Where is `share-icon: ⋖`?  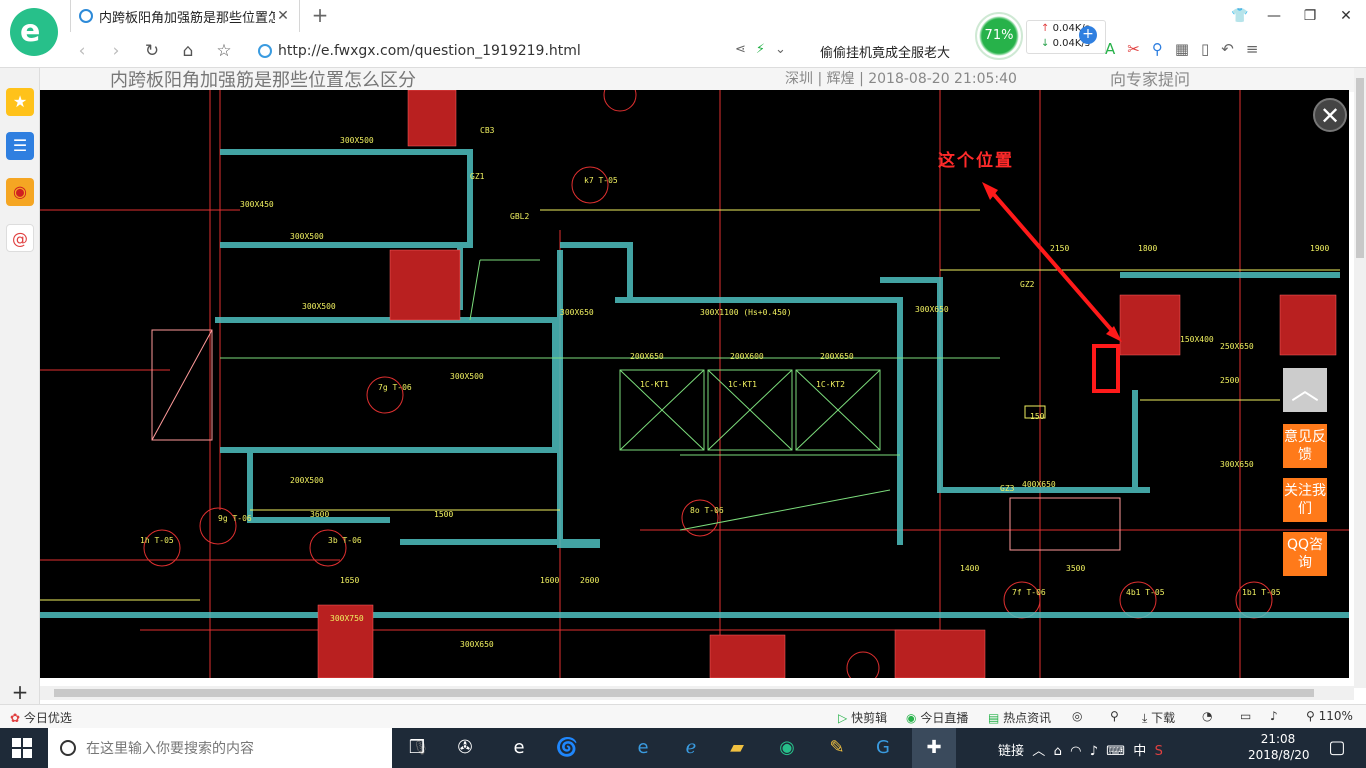 share-icon: ⋖ is located at coordinates (740, 49).